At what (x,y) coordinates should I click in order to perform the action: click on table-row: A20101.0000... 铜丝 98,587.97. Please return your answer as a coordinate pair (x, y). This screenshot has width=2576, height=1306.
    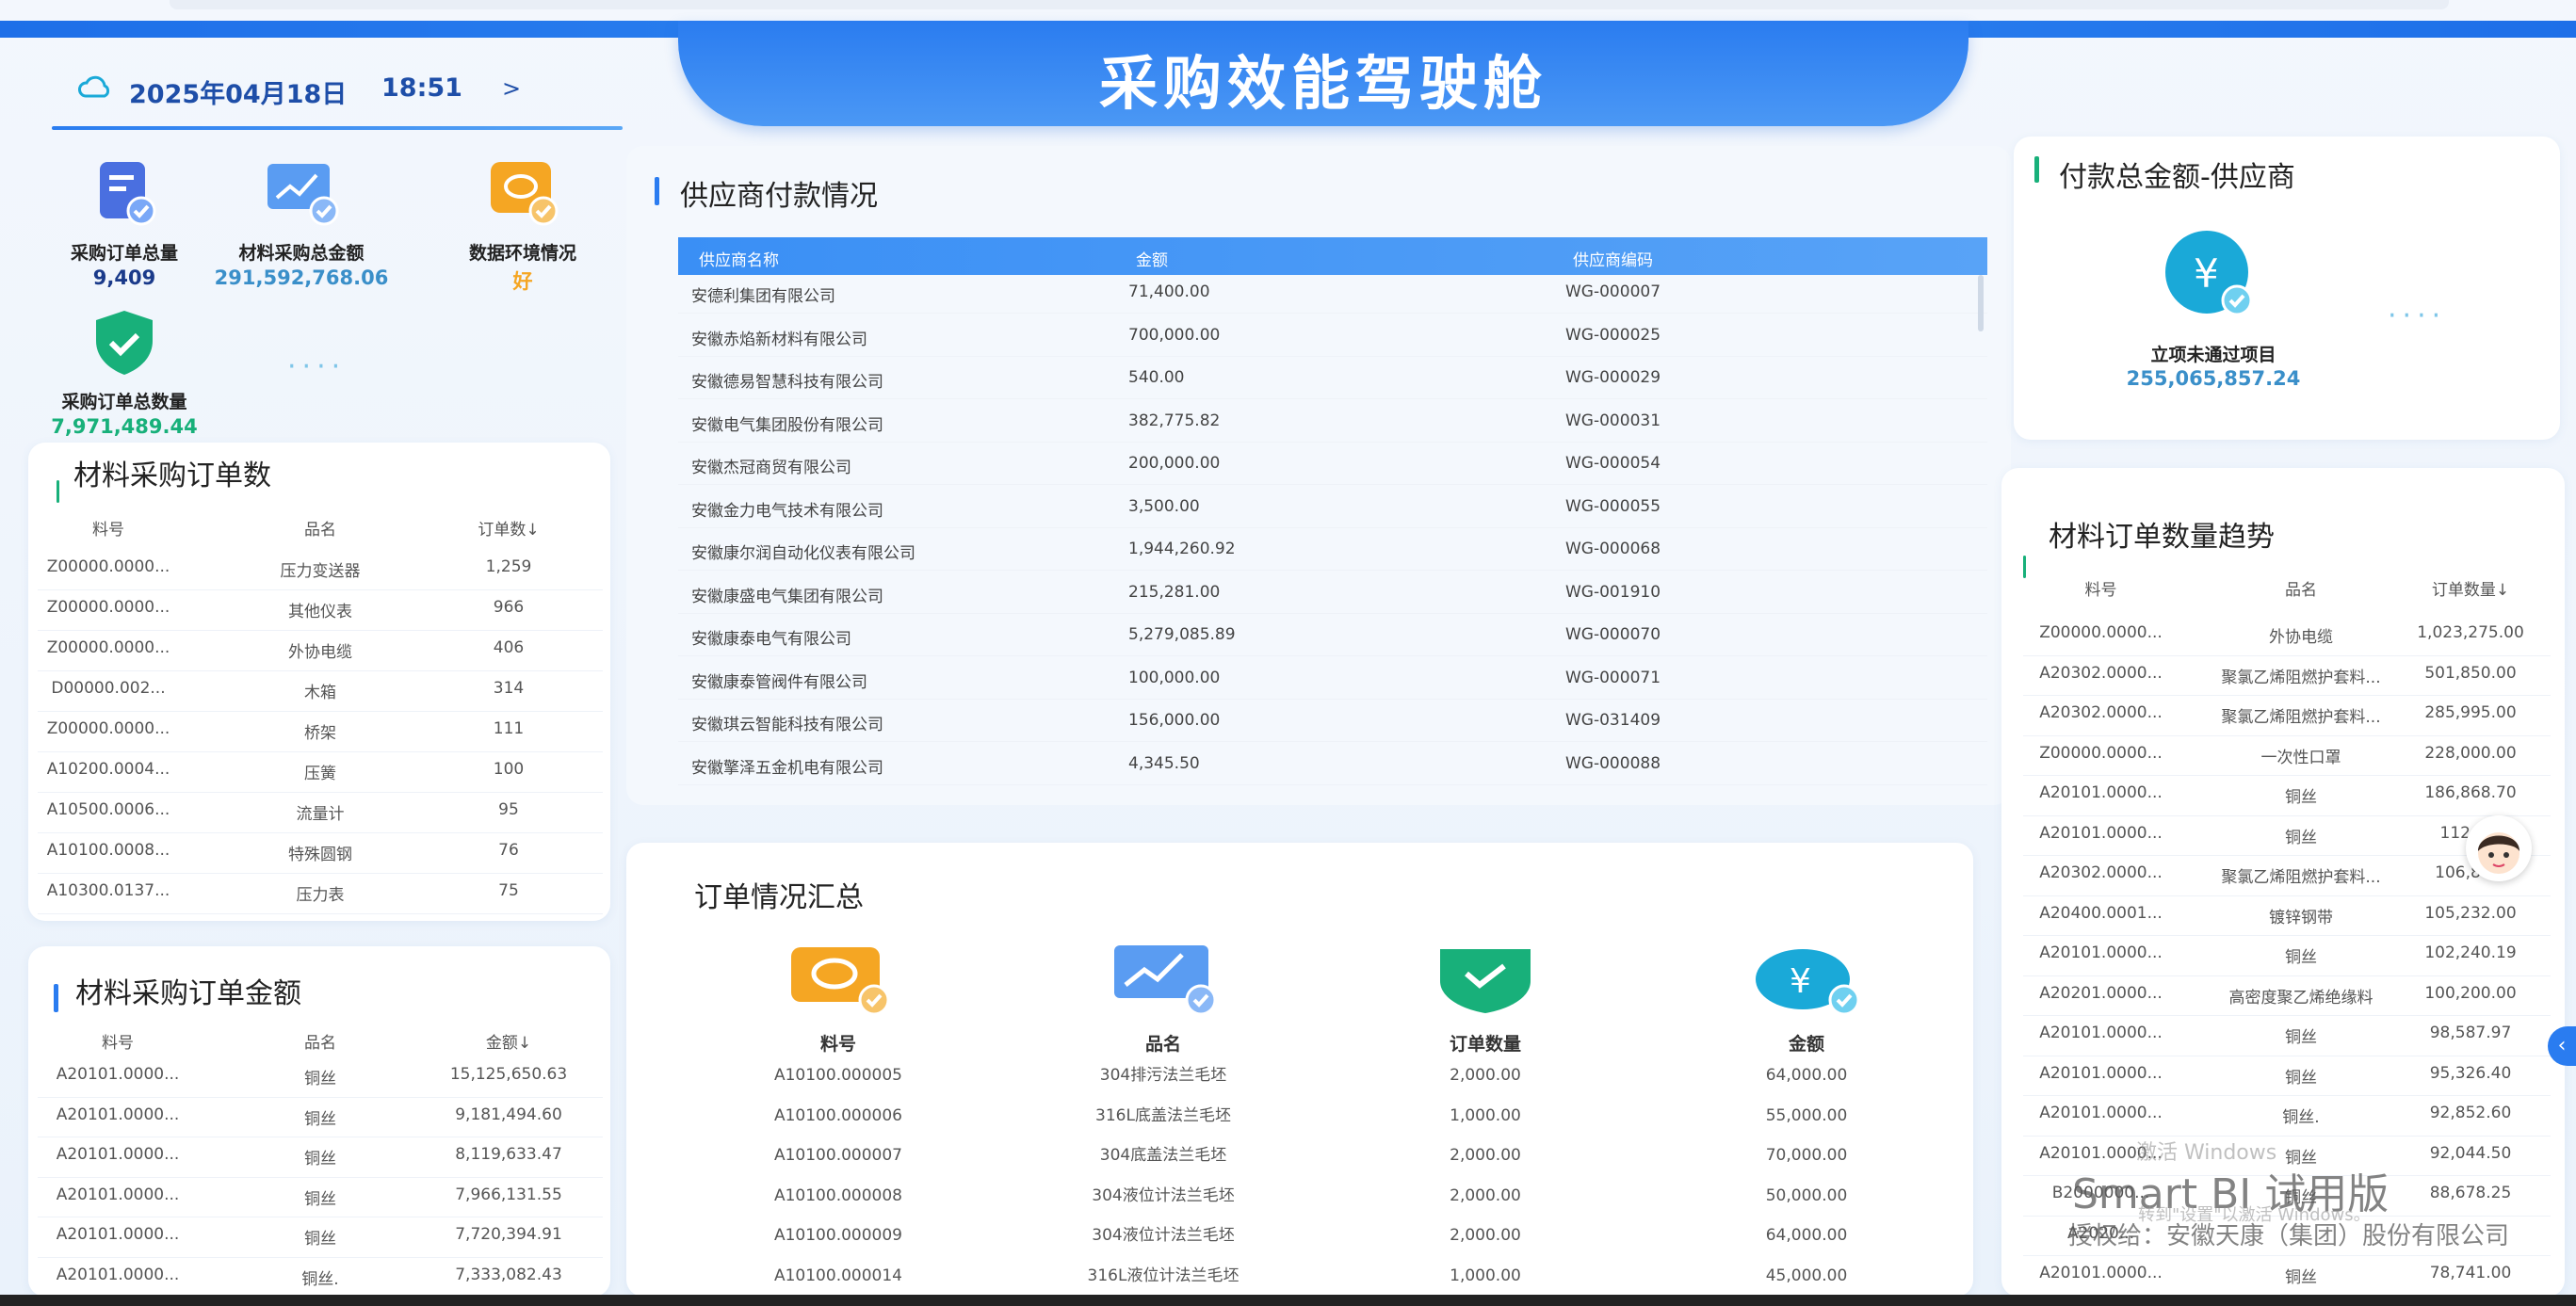
    Looking at the image, I should click on (2287, 1036).